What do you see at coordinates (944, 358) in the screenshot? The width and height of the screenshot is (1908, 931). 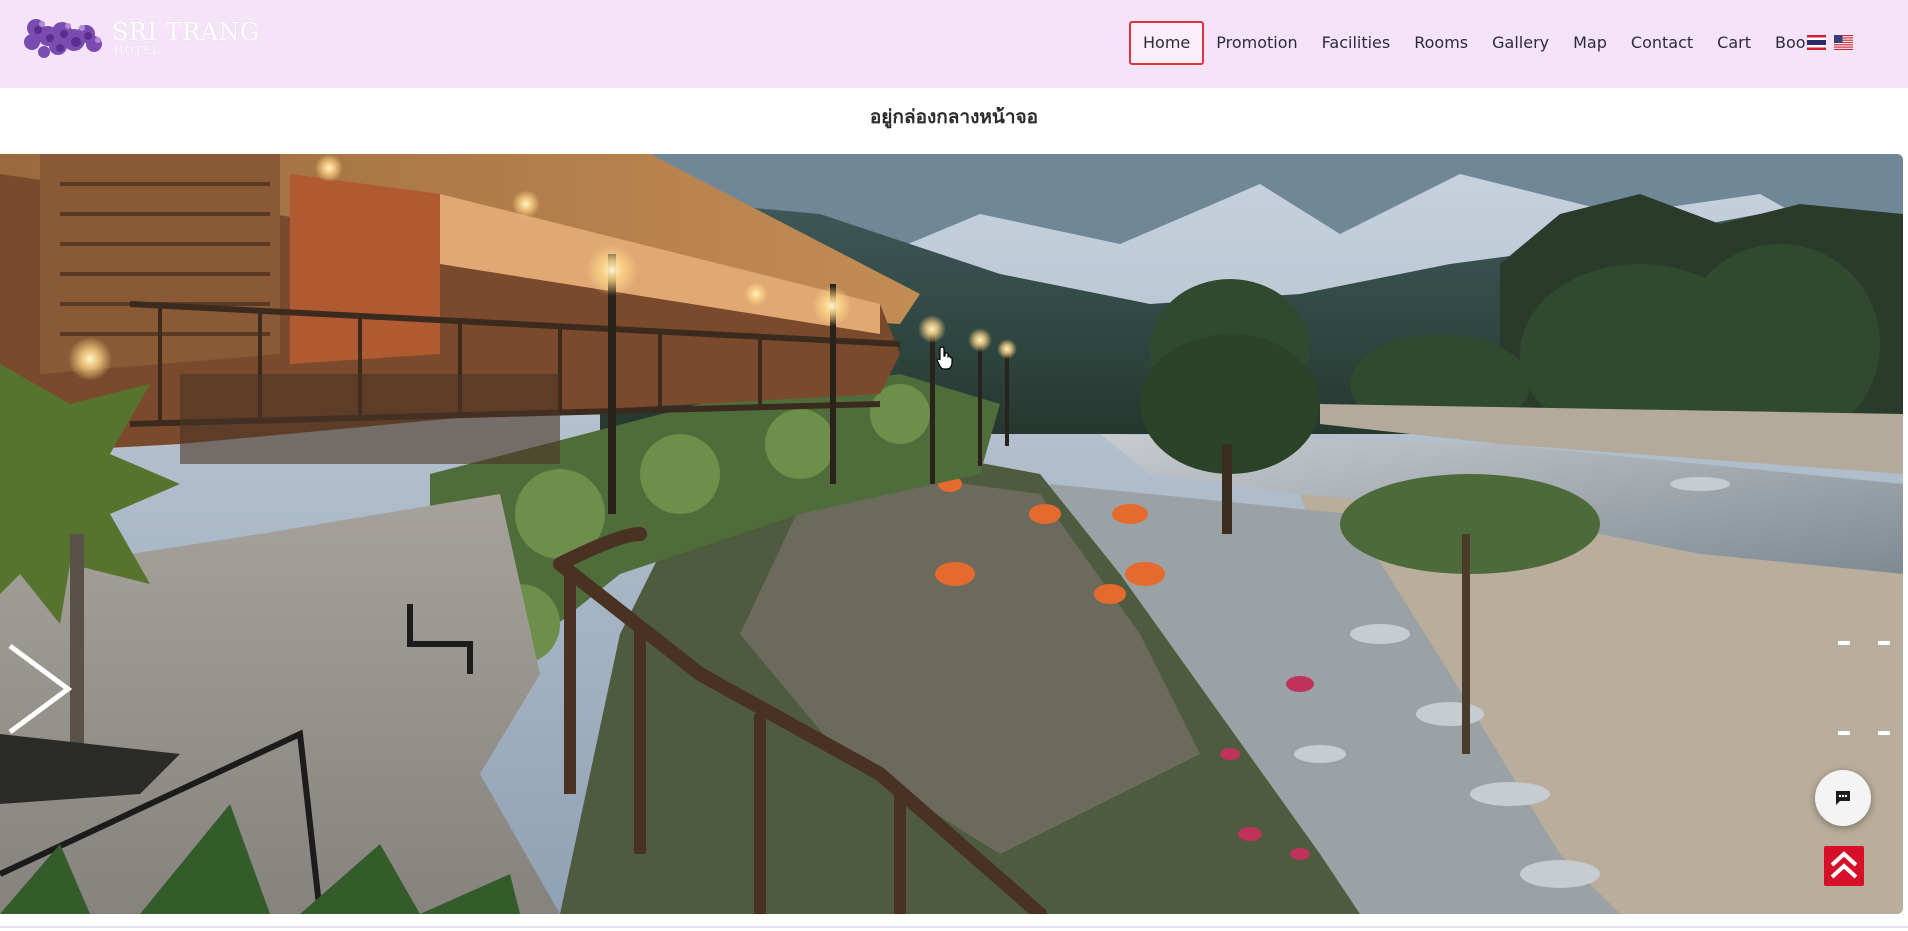 I see `hand-pointer-icon` at bounding box center [944, 358].